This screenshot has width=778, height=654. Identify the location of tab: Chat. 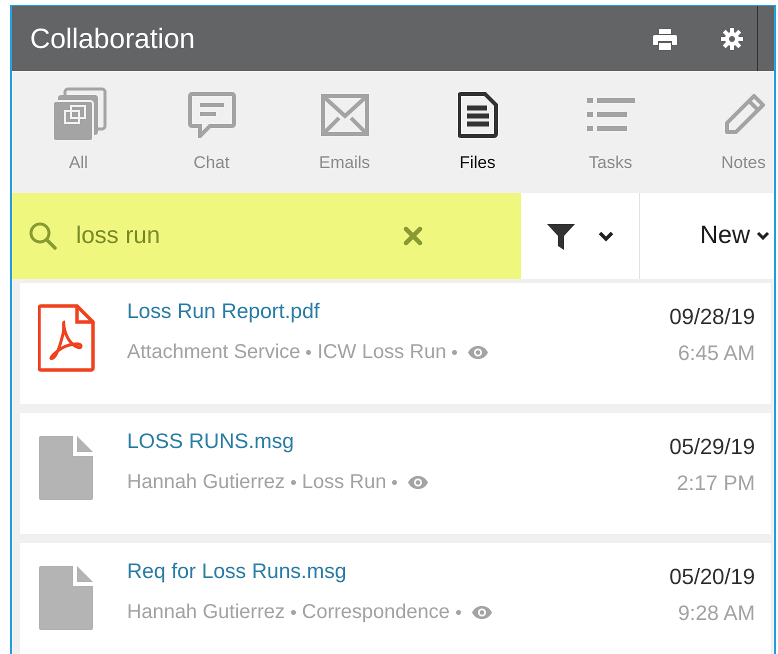
(211, 132).